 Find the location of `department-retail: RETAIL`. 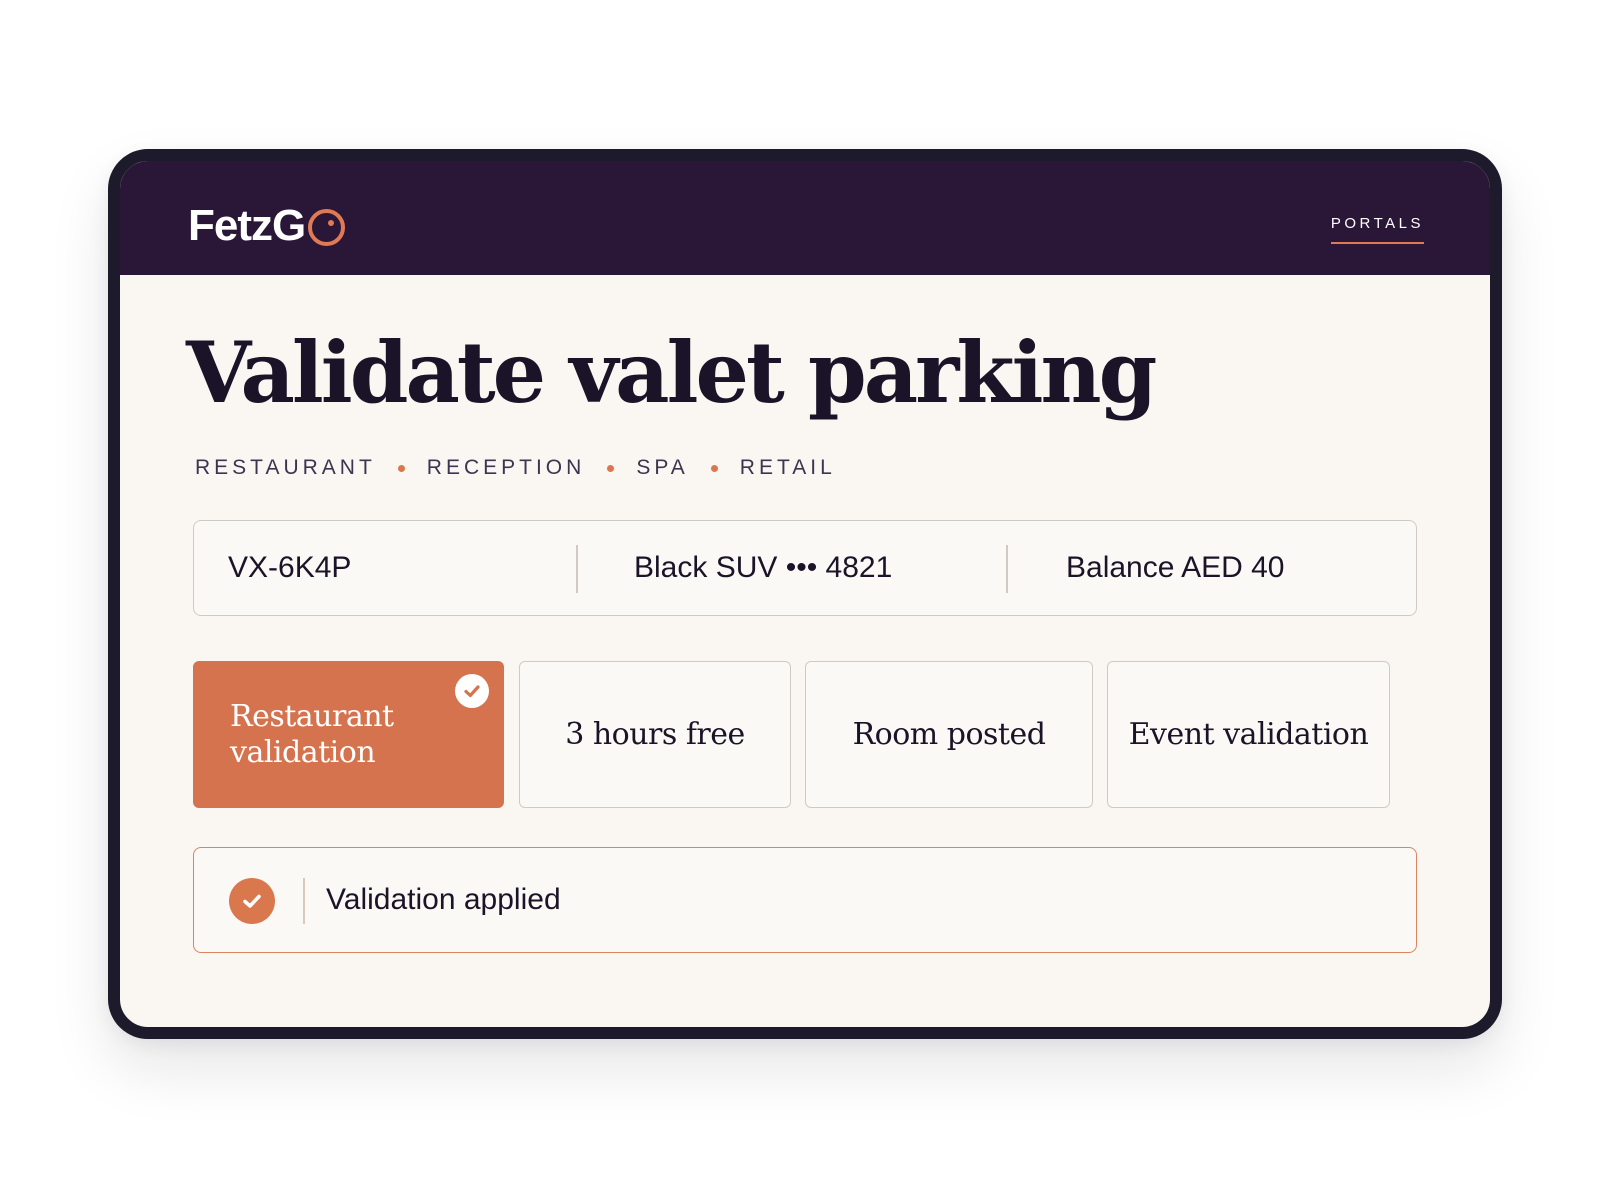

department-retail: RETAIL is located at coordinates (787, 467).